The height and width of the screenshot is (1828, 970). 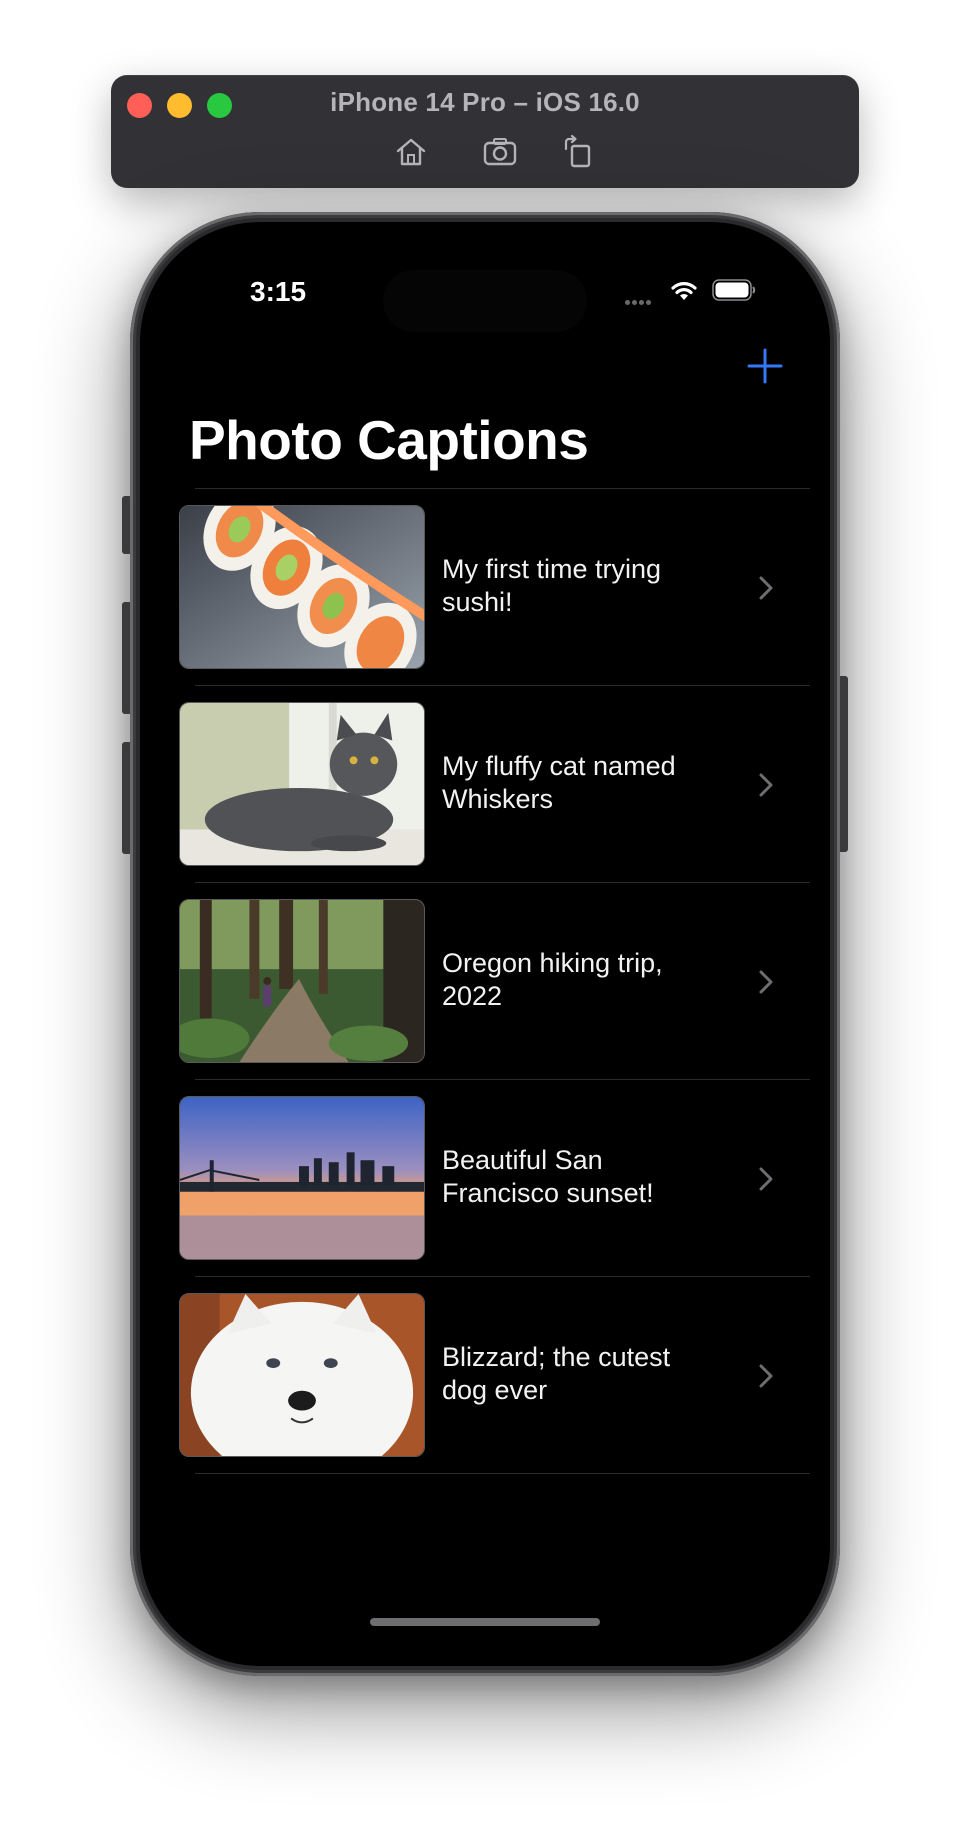 I want to click on white-dog-photo, so click(x=302, y=1375).